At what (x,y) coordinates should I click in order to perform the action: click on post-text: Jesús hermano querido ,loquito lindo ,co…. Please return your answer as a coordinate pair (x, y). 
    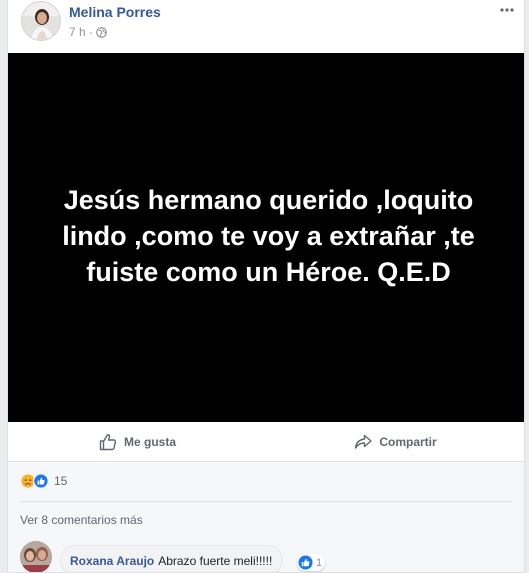
    Looking at the image, I should click on (268, 235).